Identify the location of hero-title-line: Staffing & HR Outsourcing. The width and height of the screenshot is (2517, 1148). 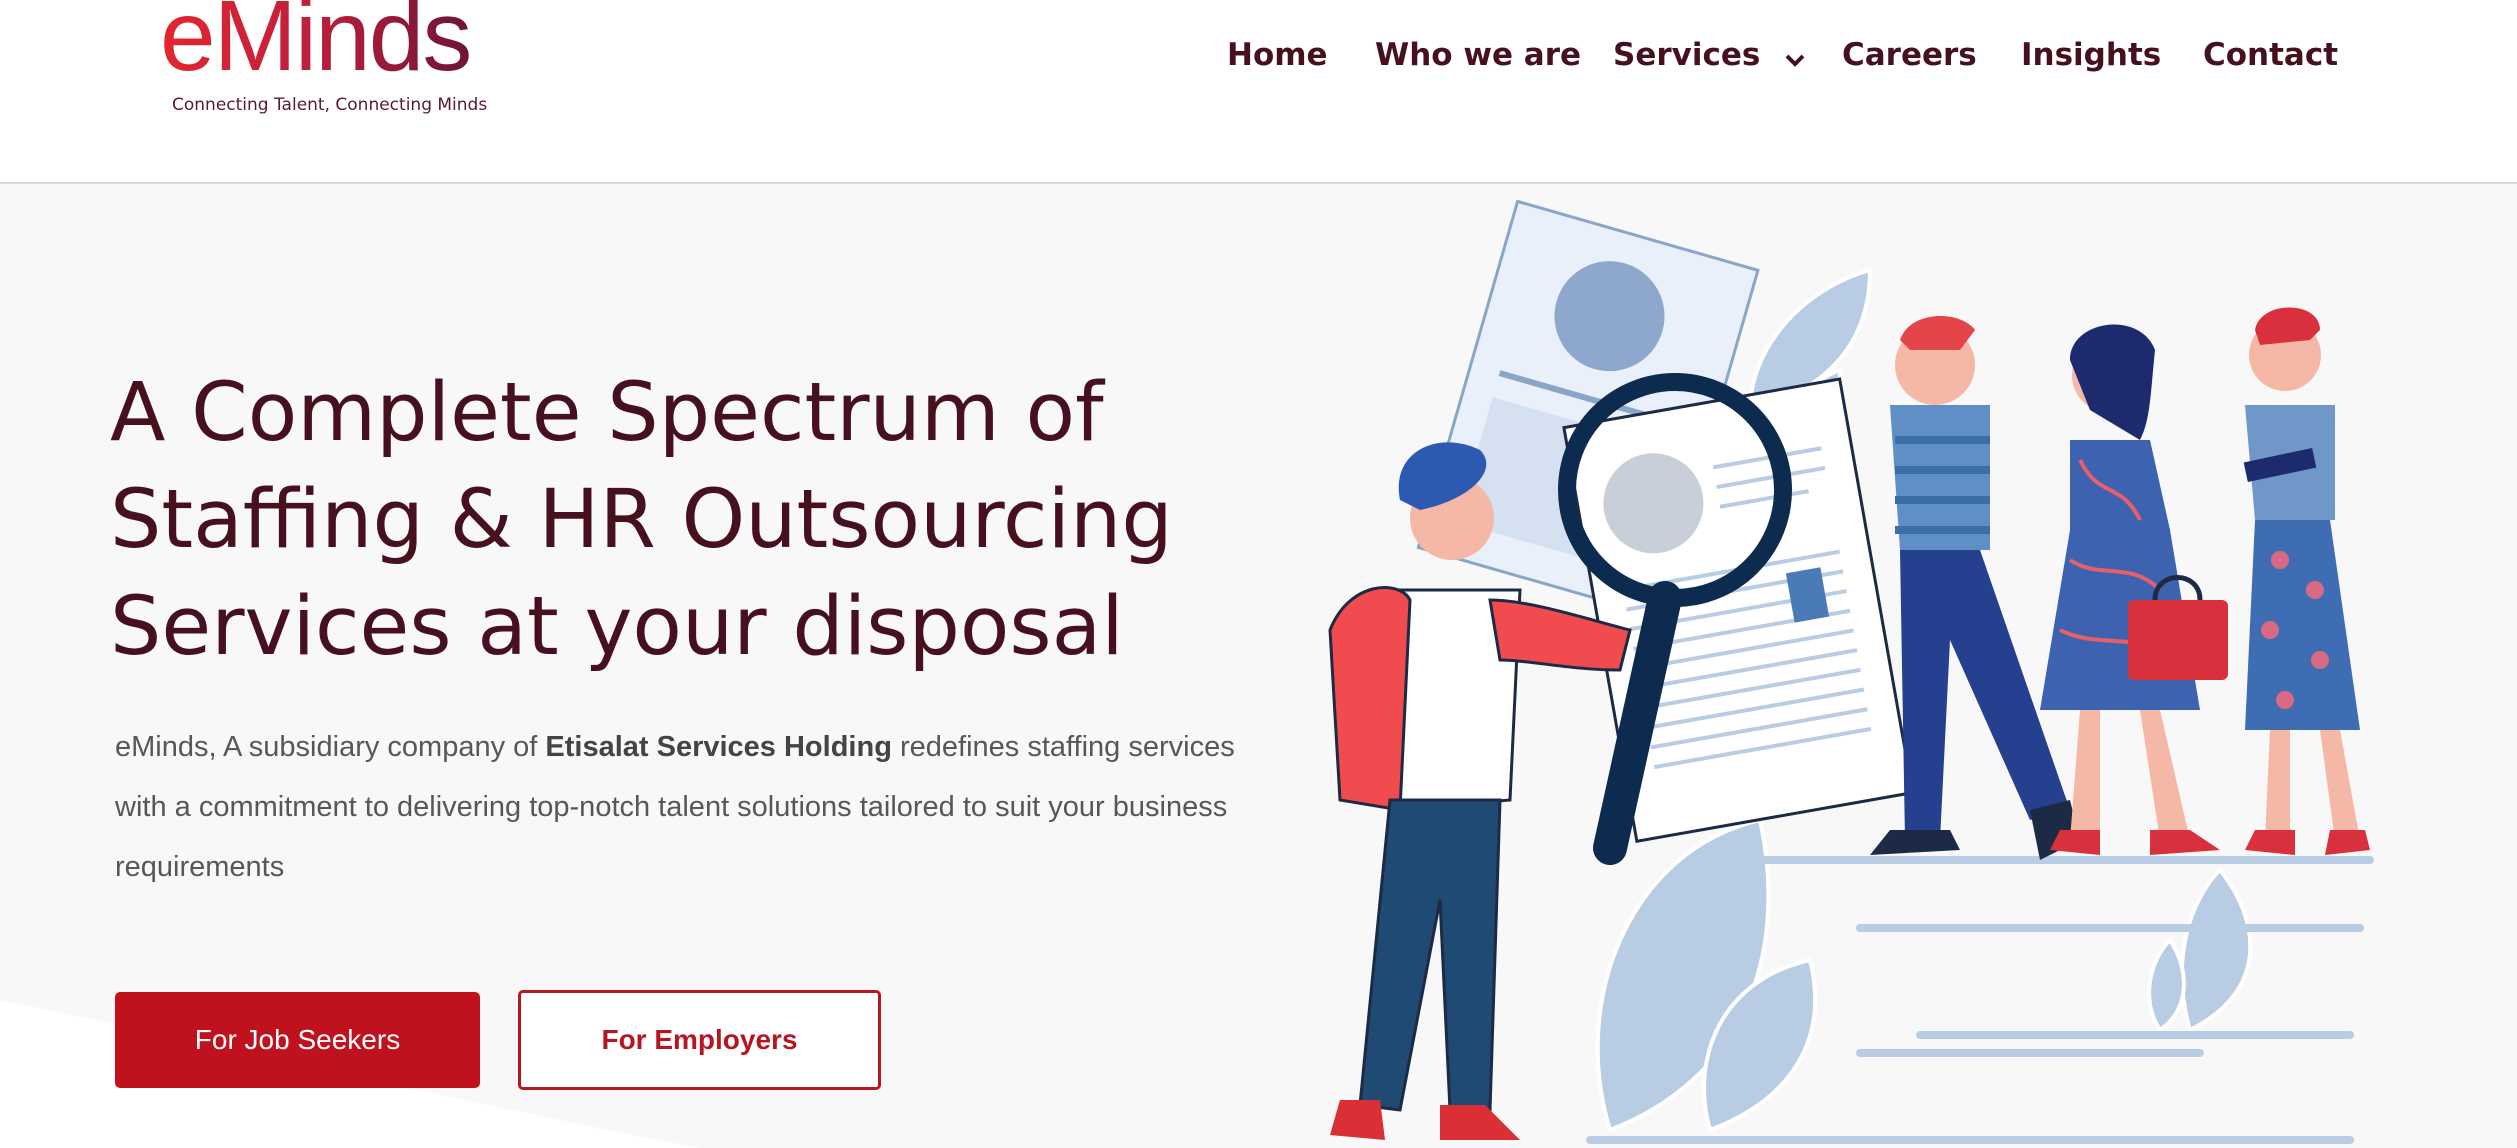
(641, 520).